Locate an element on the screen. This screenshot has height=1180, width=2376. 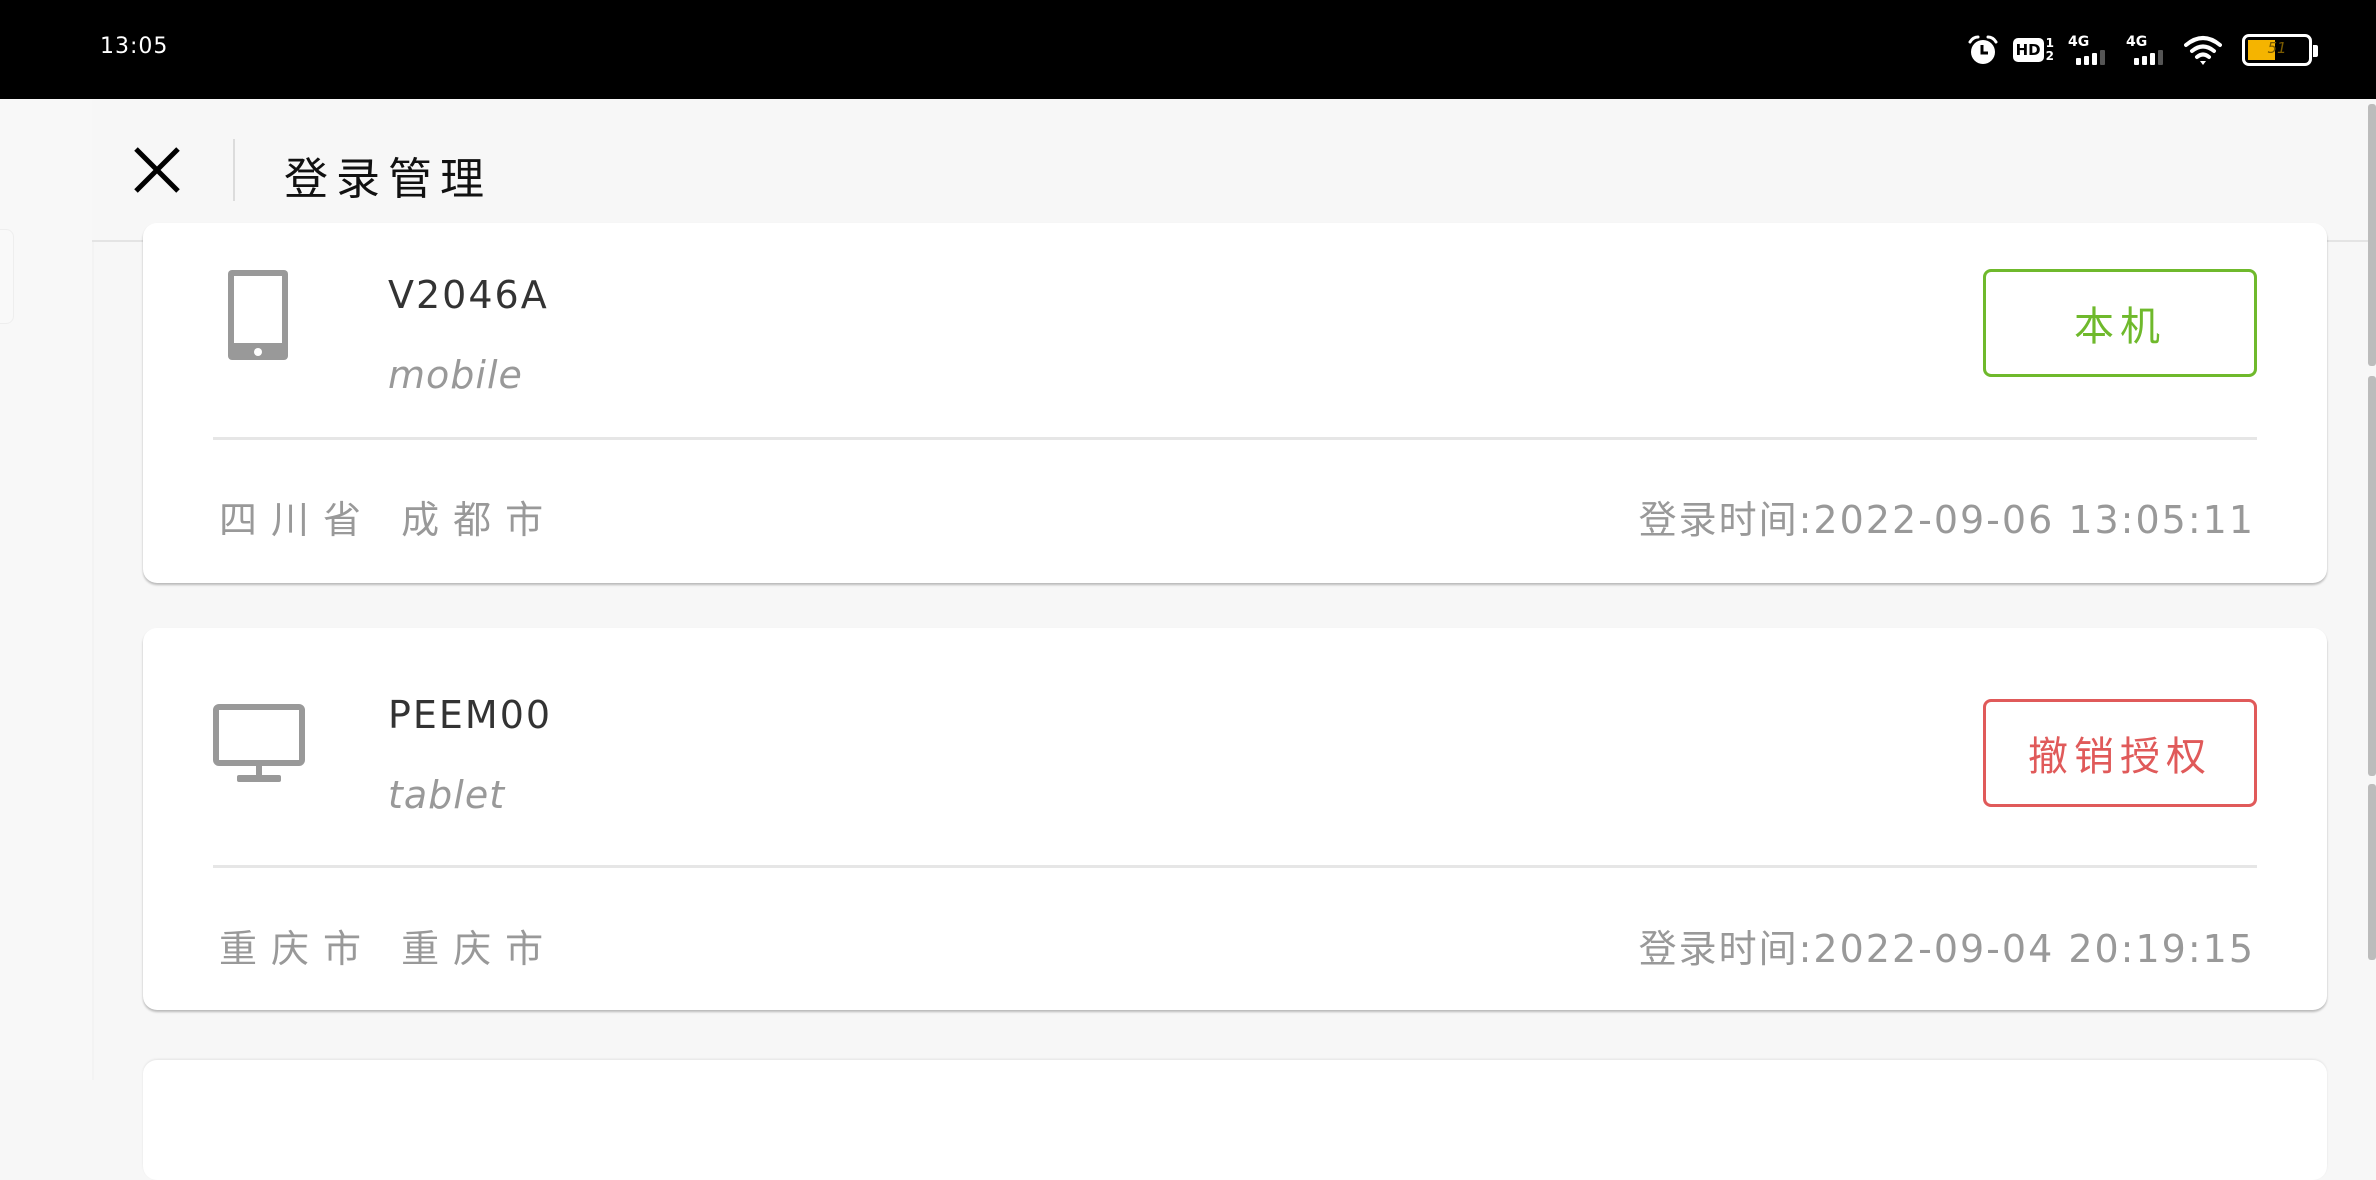
close-button is located at coordinates (157, 170).